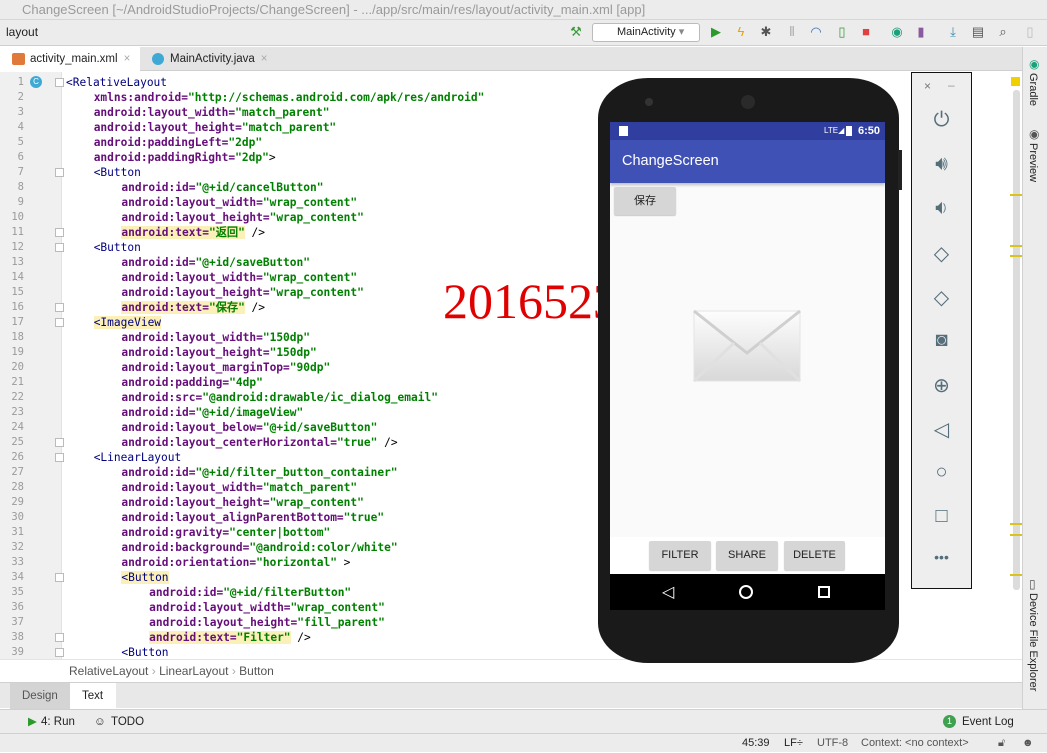 The height and width of the screenshot is (753, 1047). Describe the element at coordinates (193, 671) in the screenshot. I see `breadcrumb-item: LinearLayout` at that location.